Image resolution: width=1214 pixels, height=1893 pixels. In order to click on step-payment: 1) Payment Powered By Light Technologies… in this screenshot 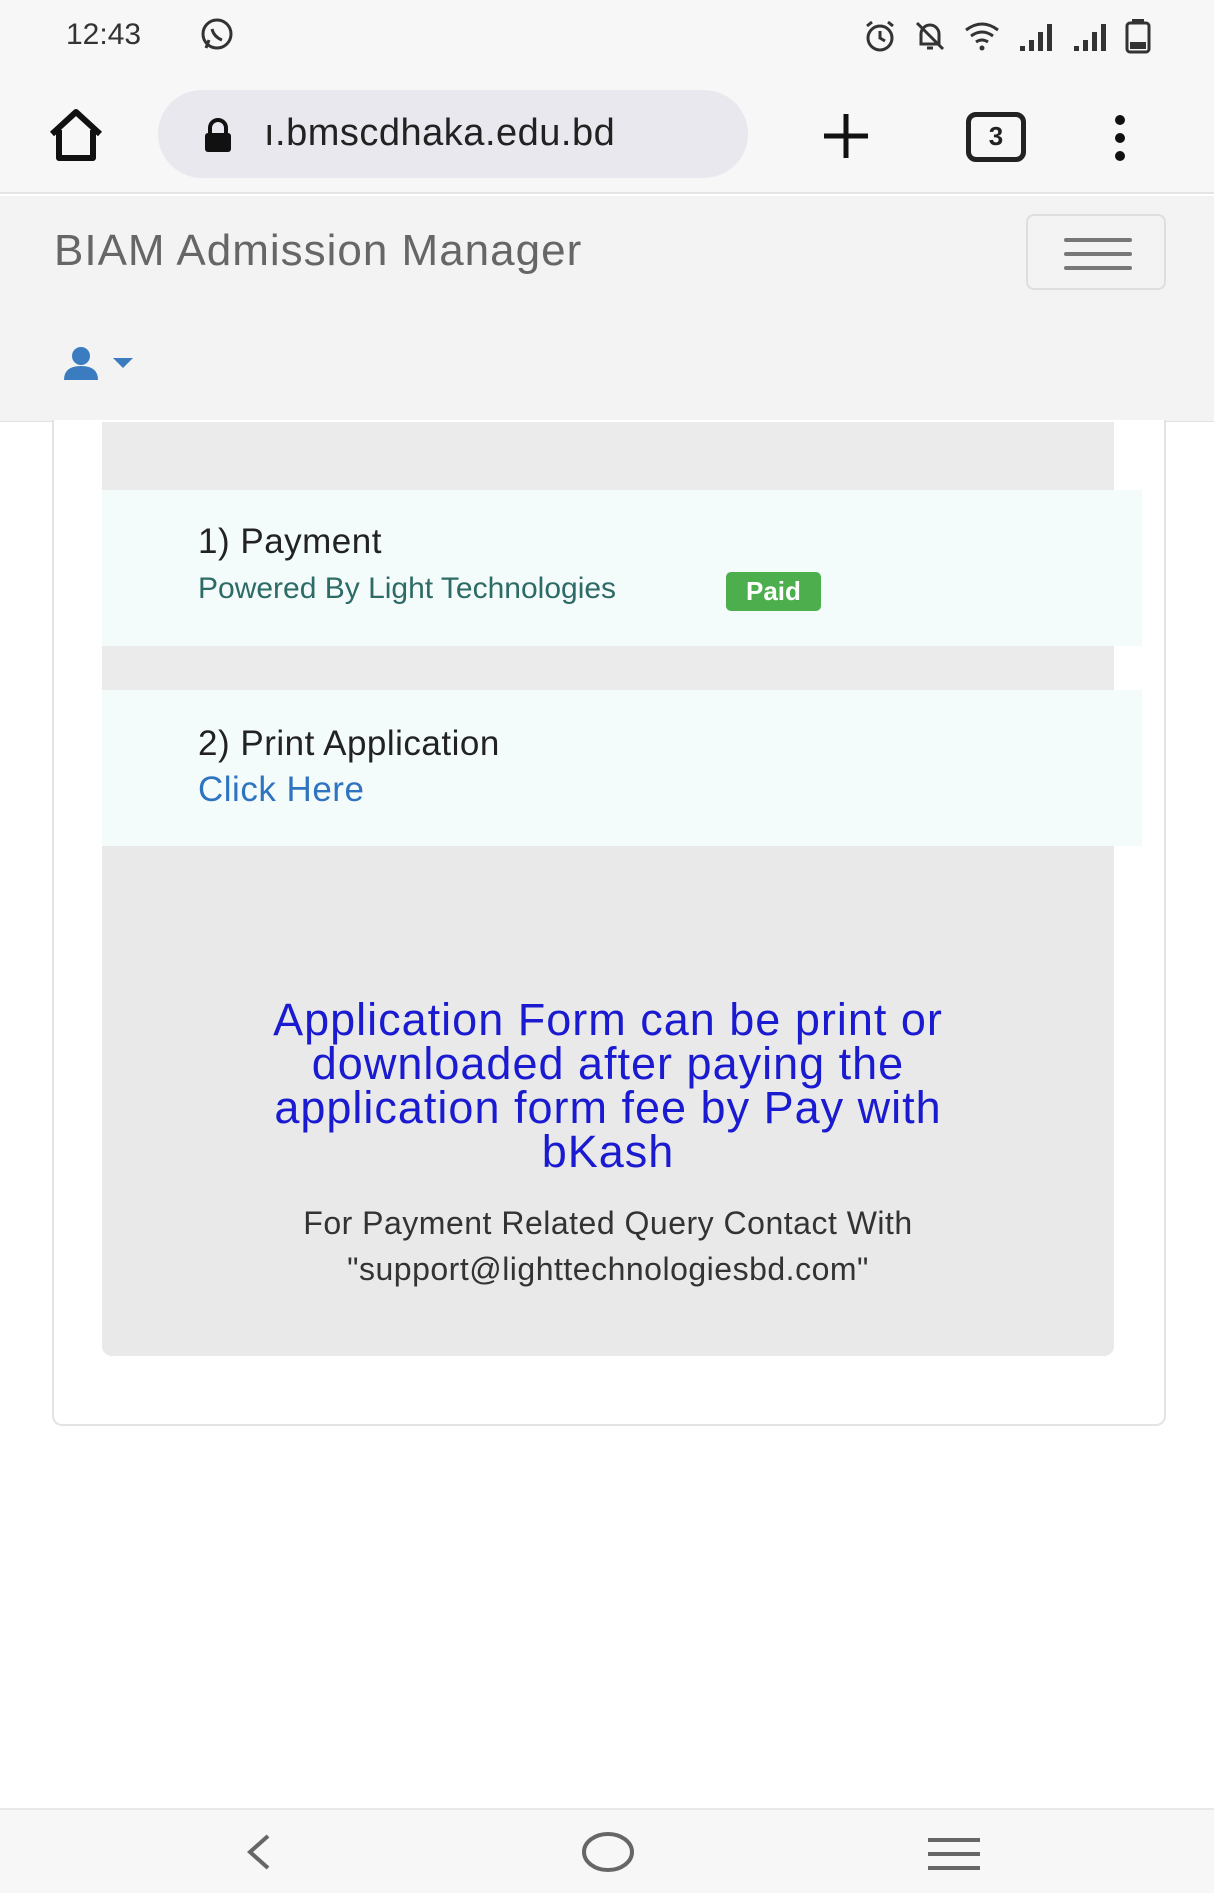, I will do `click(622, 568)`.